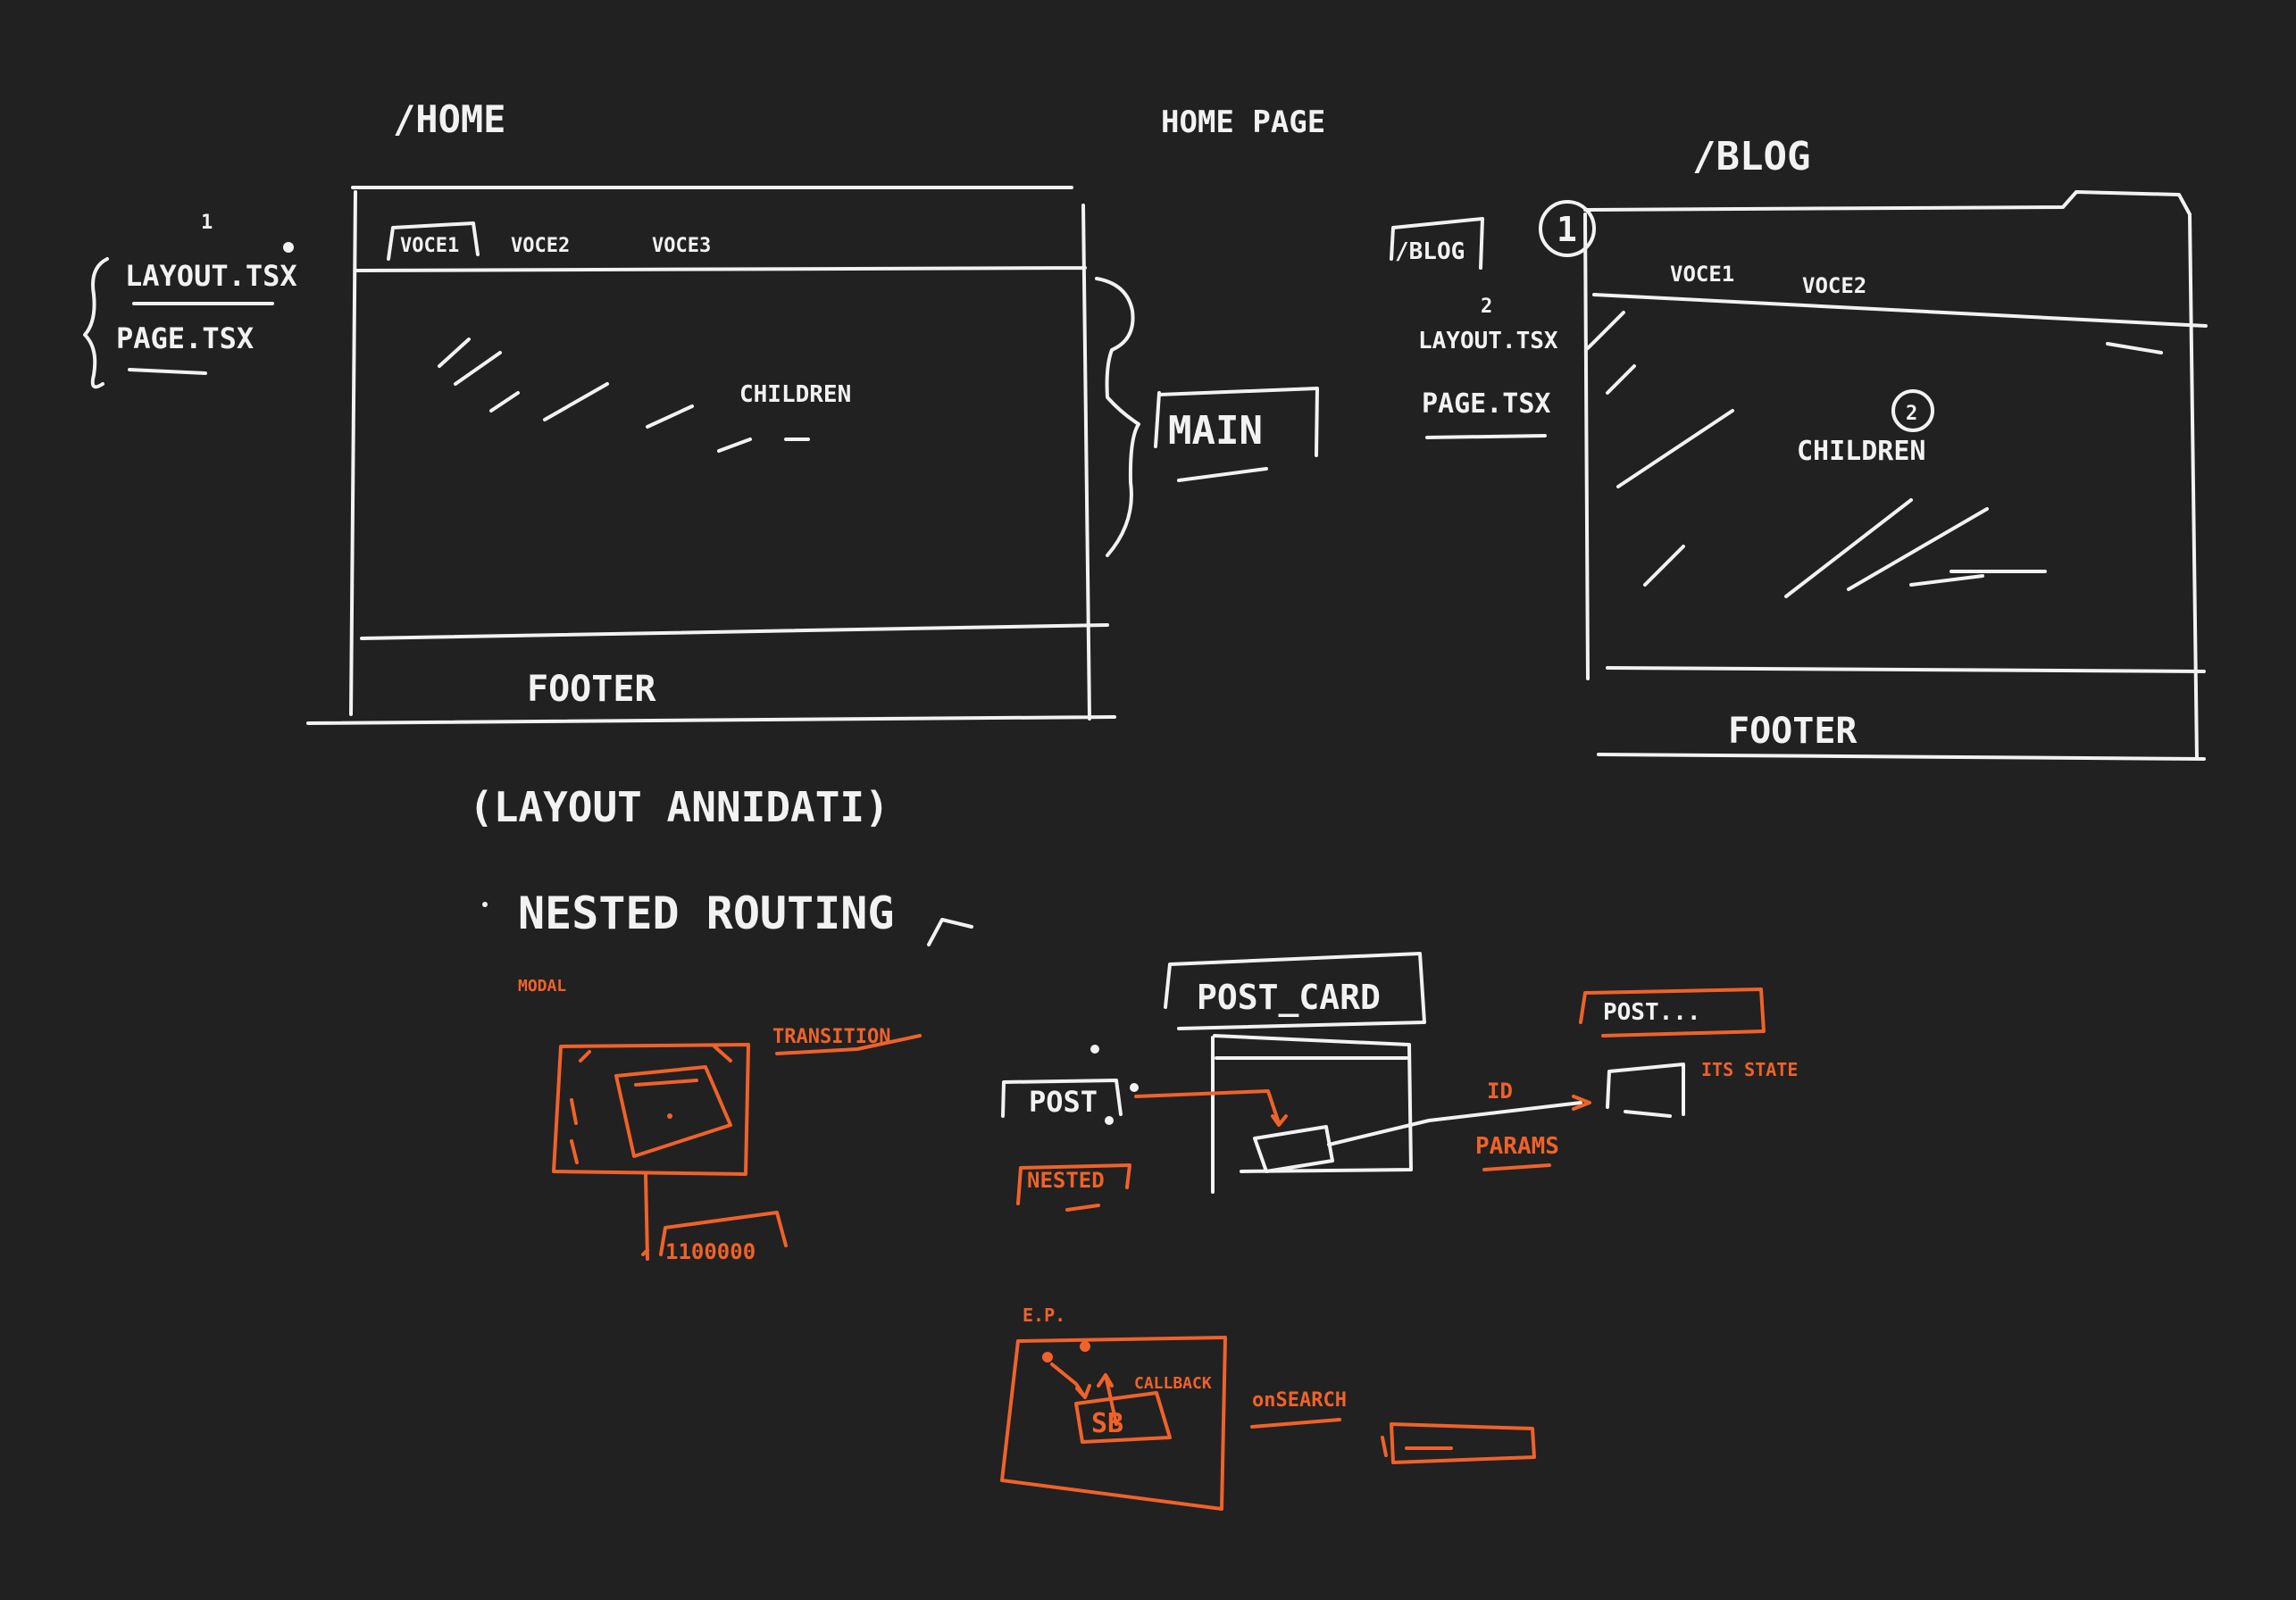 This screenshot has height=1600, width=2296. I want to click on post-dot-right, so click(1134, 1088).